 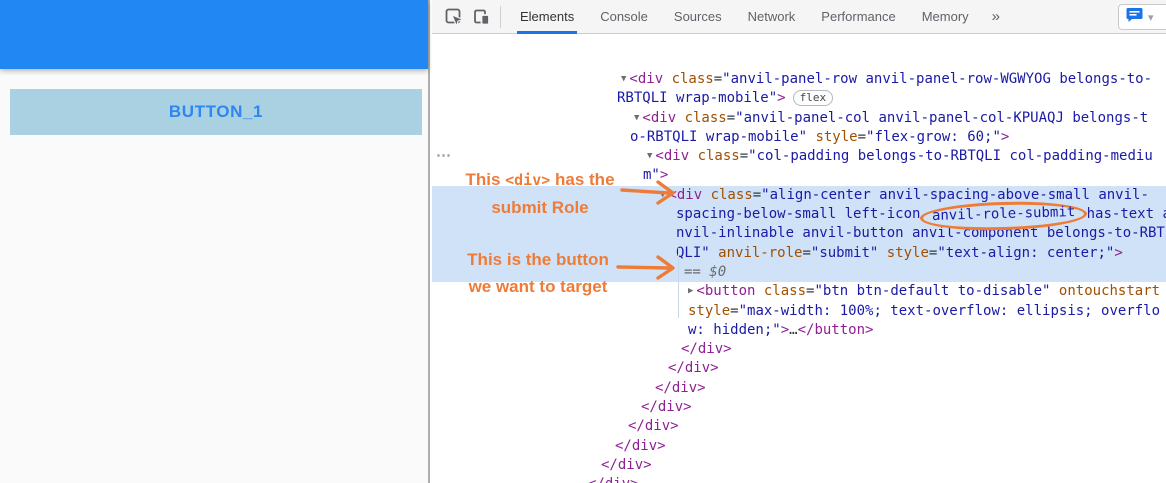 I want to click on code-token: "submit", so click(x=844, y=252).